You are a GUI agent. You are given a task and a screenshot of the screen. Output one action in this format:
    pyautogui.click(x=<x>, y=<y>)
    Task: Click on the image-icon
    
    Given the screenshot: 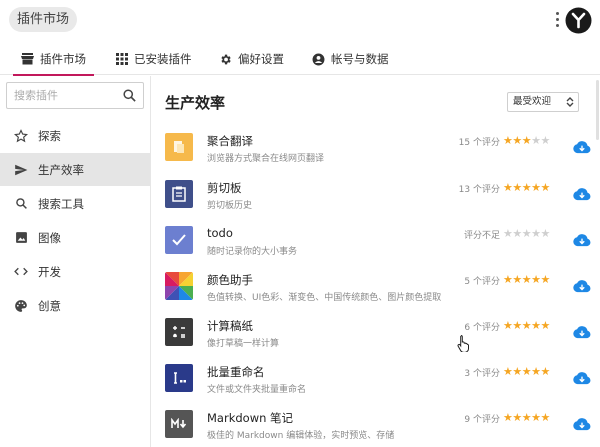 What is the action you would take?
    pyautogui.click(x=21, y=237)
    